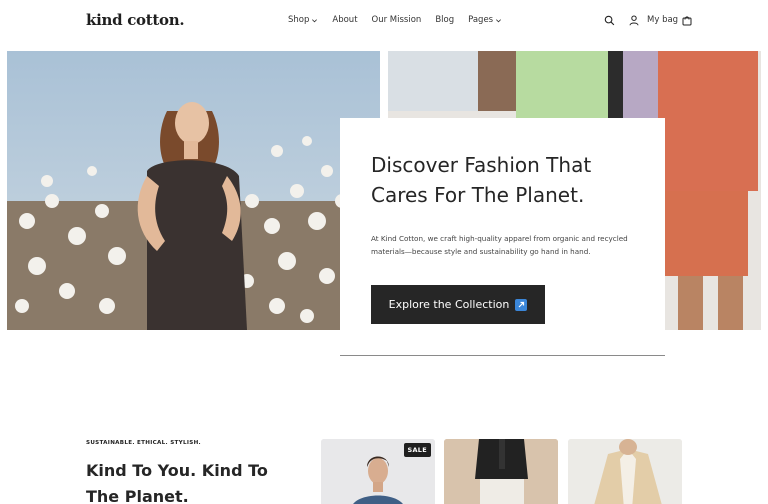 This screenshot has height=504, width=768. I want to click on sale-badge: SALE, so click(417, 450).